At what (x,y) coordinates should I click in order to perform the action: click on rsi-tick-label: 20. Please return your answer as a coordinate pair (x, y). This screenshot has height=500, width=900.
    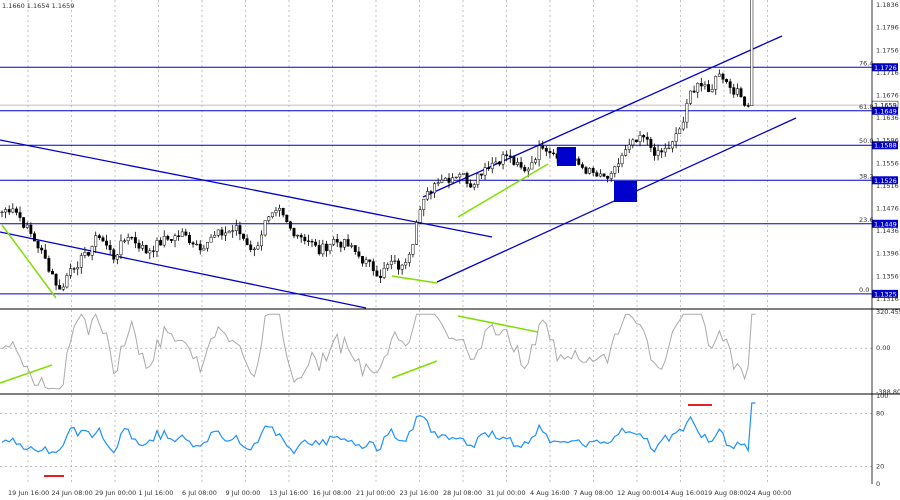
    Looking at the image, I should click on (880, 466).